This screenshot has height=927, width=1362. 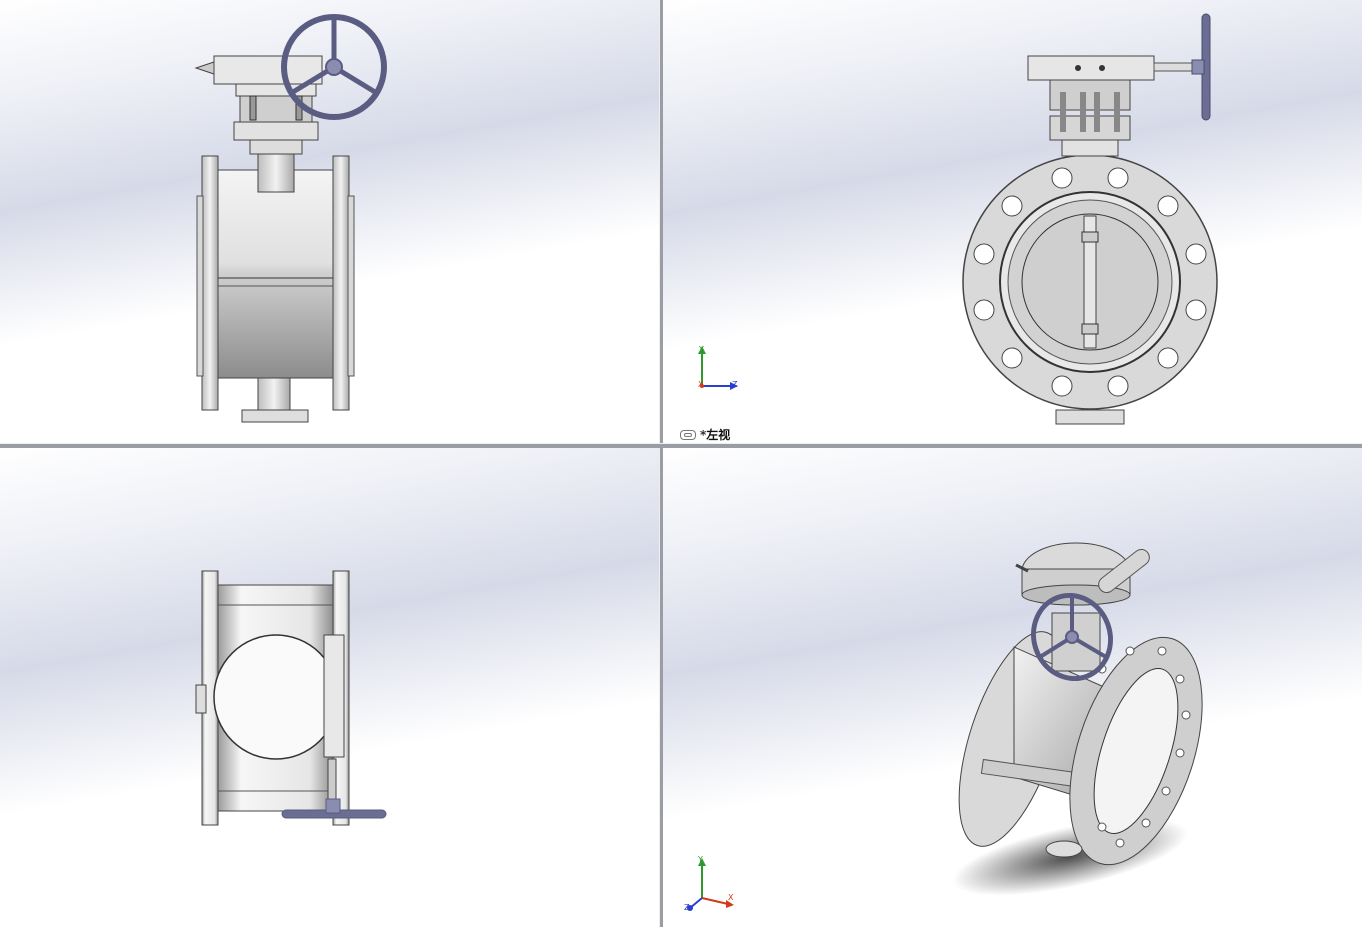 What do you see at coordinates (687, 907) in the screenshot?
I see `triad-z-label-iso: Z` at bounding box center [687, 907].